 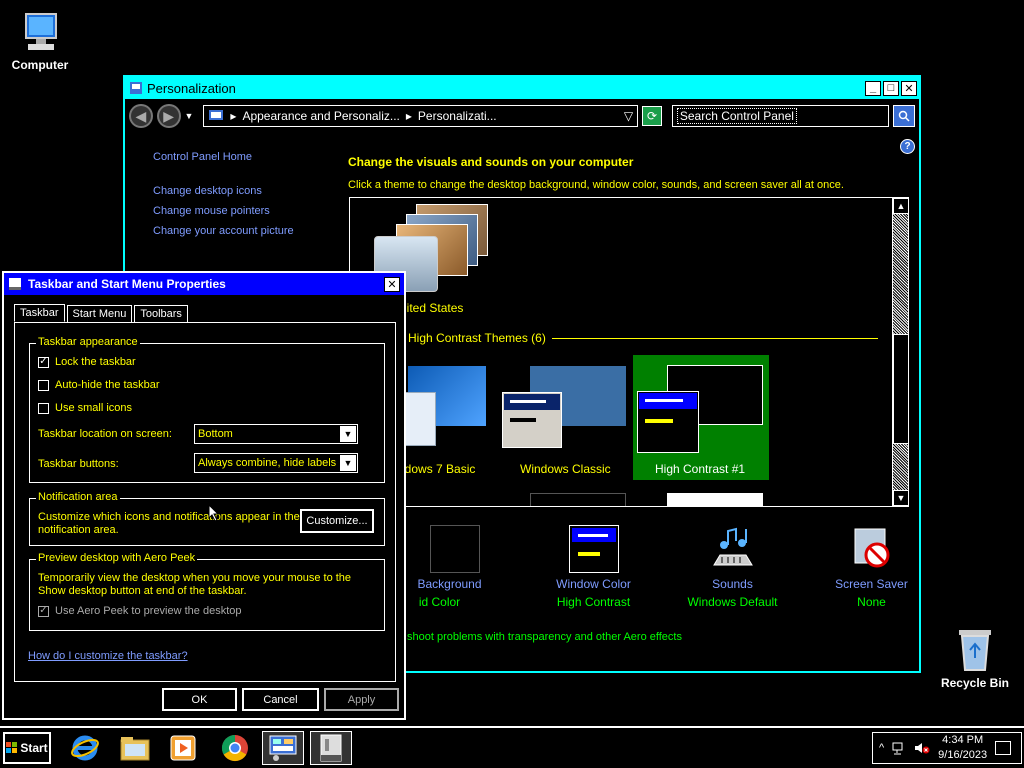 I want to click on clock: 4:34 PM 9/16/2023, so click(x=962, y=748).